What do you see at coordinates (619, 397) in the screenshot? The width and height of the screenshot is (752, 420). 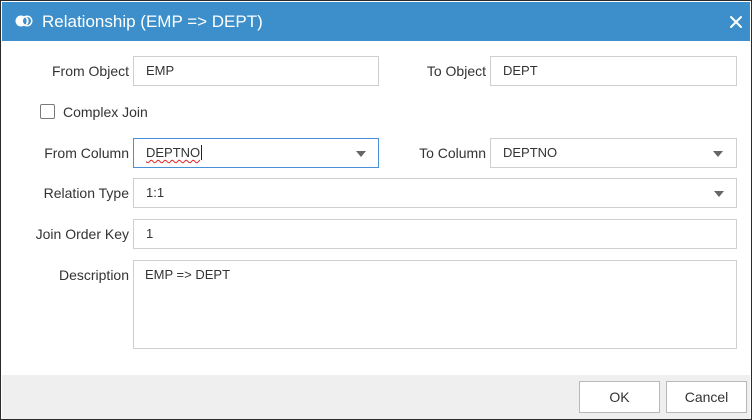 I see `ok-button: OK` at bounding box center [619, 397].